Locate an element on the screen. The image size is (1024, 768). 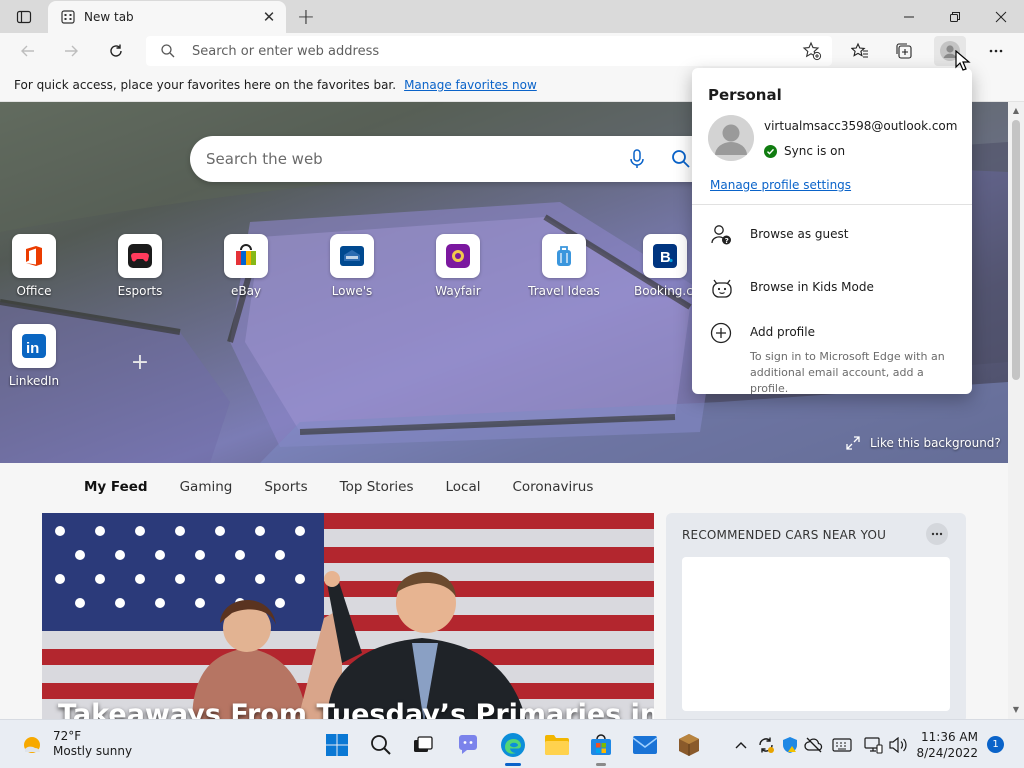
card-options-button is located at coordinates (937, 534).